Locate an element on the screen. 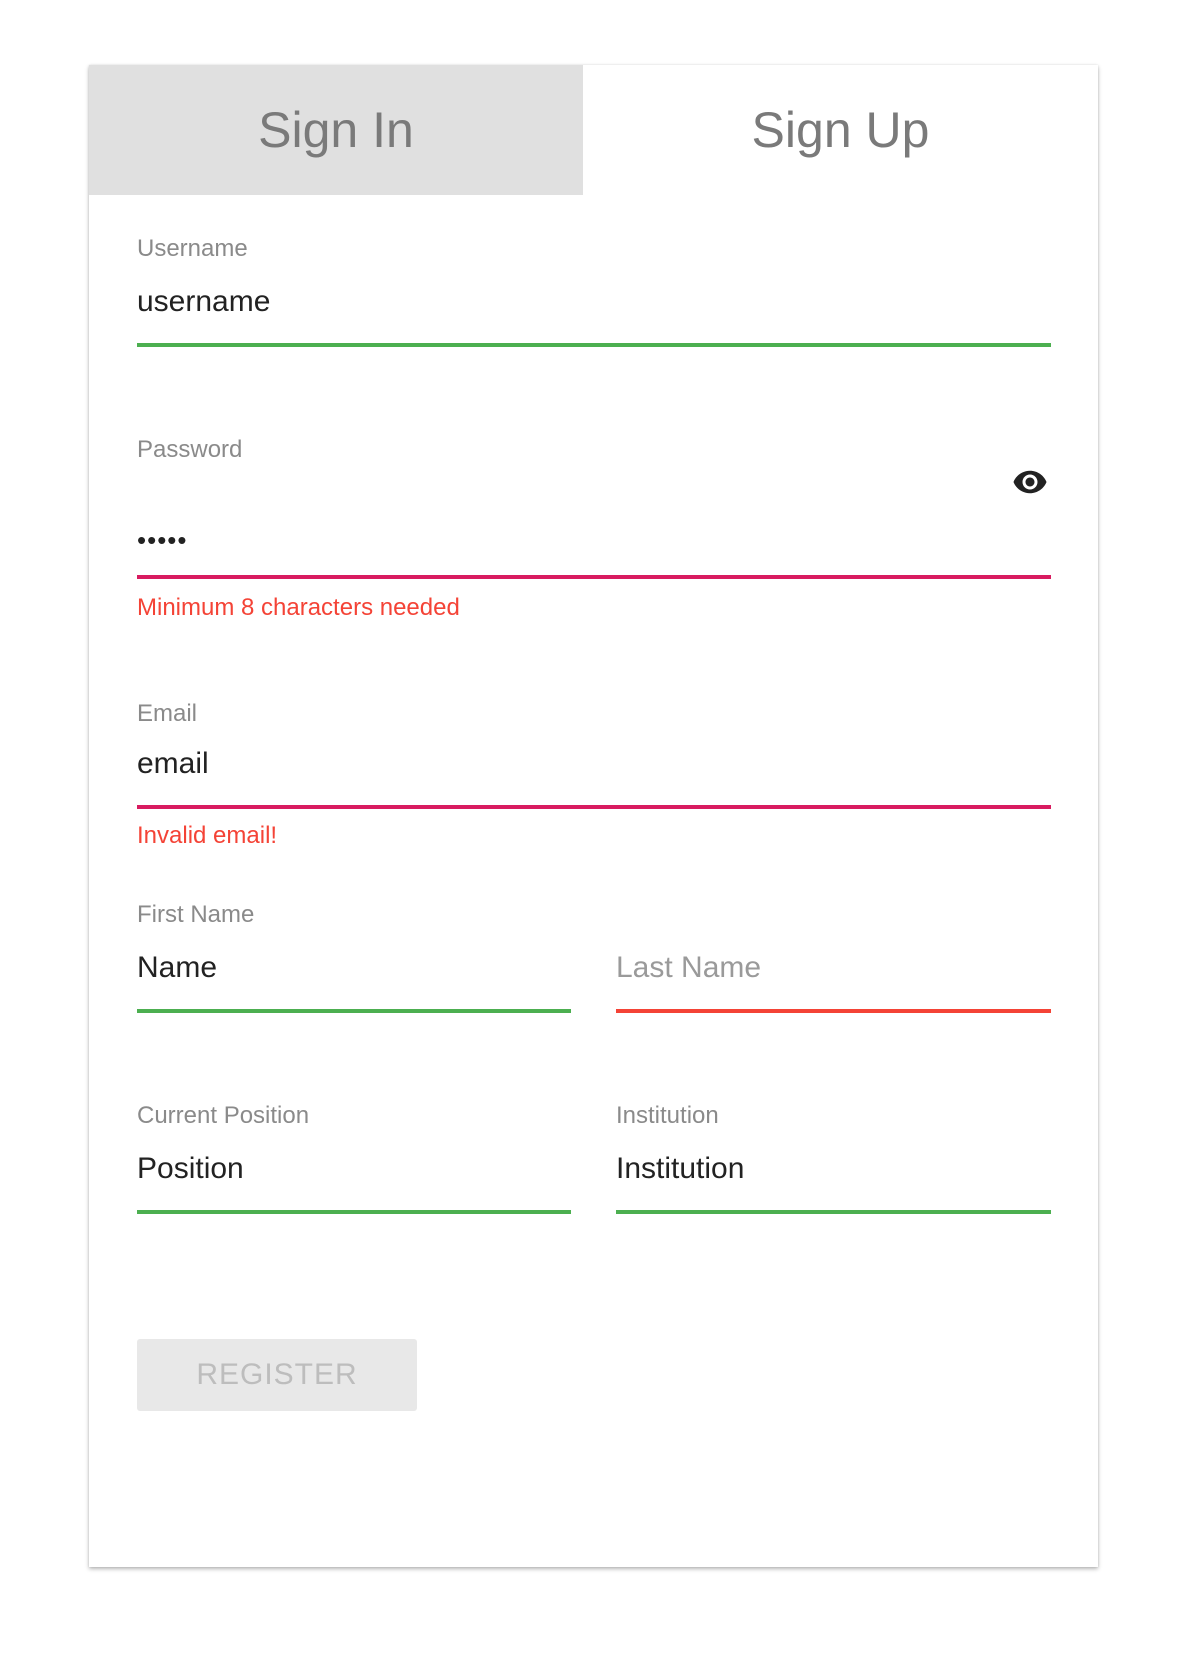  email-input is located at coordinates (594, 764).